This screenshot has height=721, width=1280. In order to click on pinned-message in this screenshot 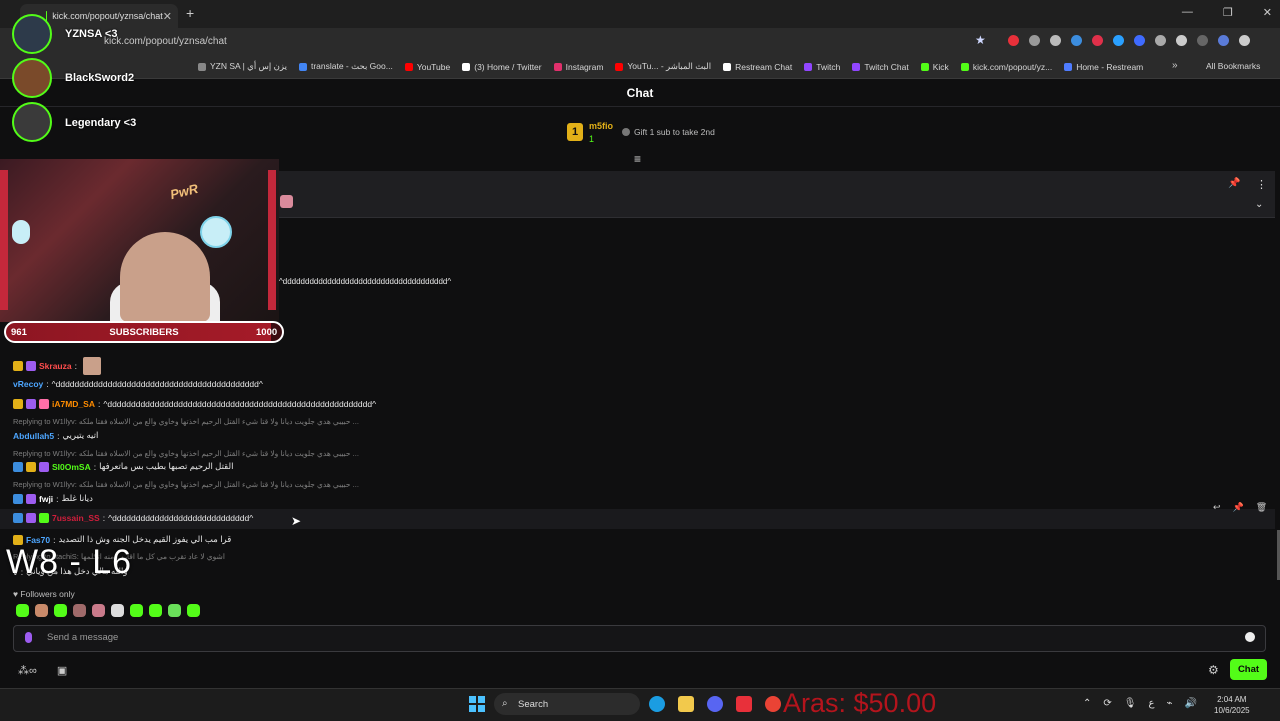, I will do `click(777, 194)`.